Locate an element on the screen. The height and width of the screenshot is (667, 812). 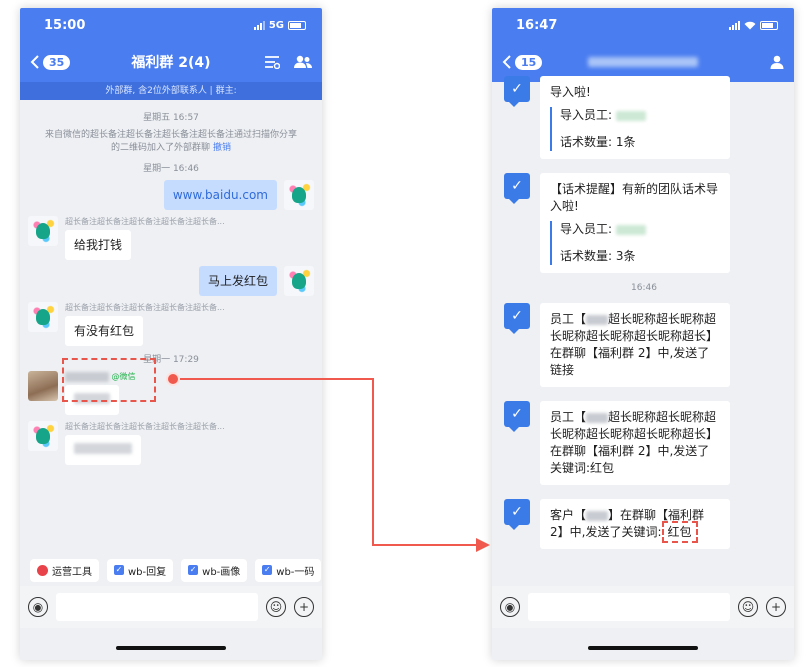
connector-arrow is located at coordinates (335, 465).